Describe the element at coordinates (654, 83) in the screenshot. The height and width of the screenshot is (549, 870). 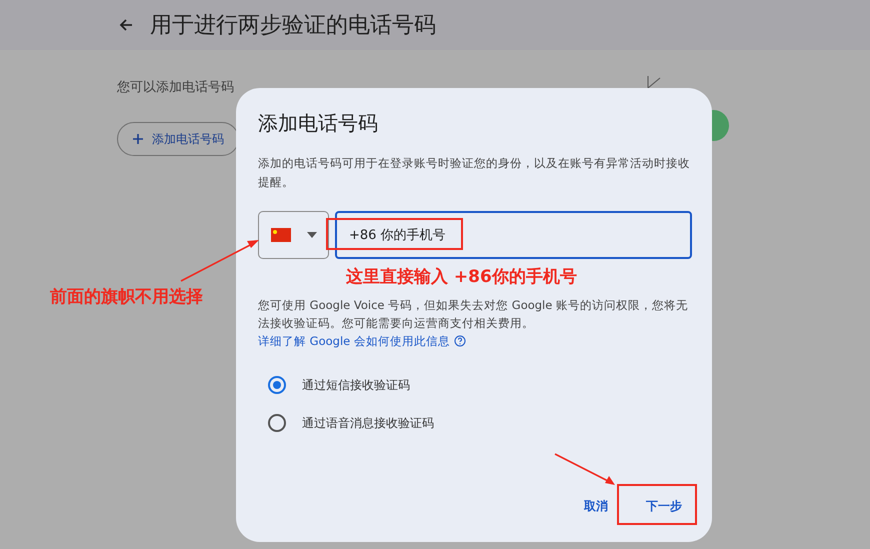
I see `slash-mark-icon` at that location.